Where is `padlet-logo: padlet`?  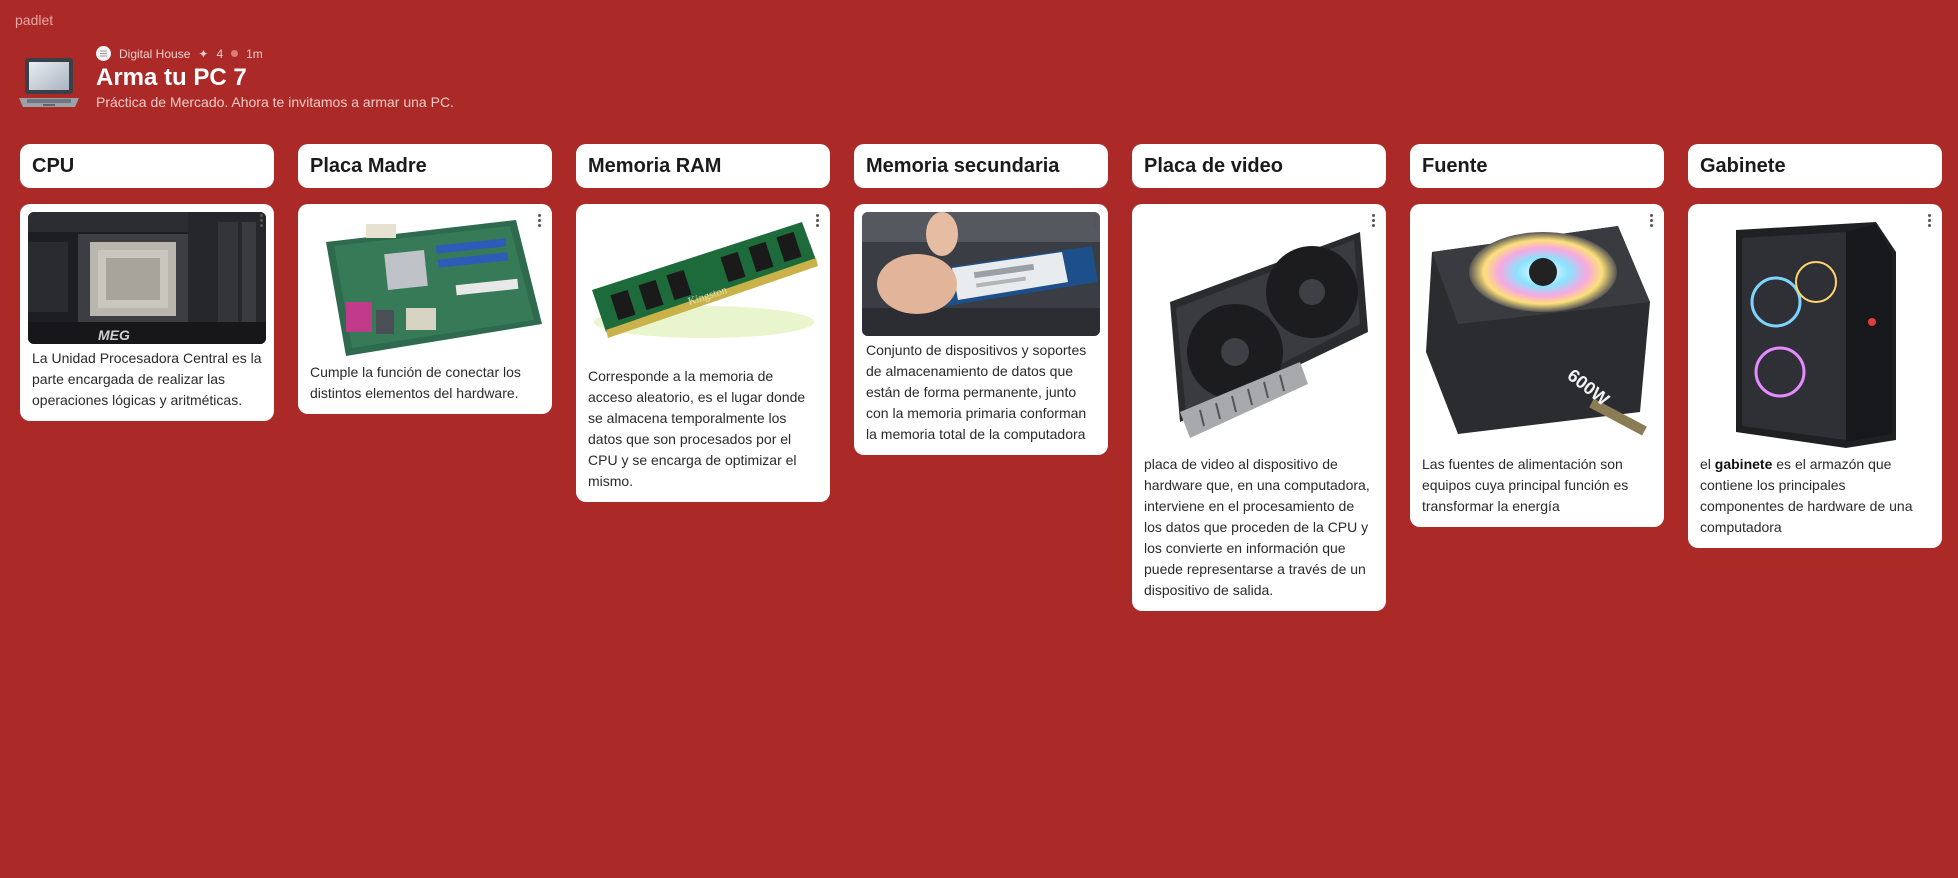 padlet-logo: padlet is located at coordinates (34, 20).